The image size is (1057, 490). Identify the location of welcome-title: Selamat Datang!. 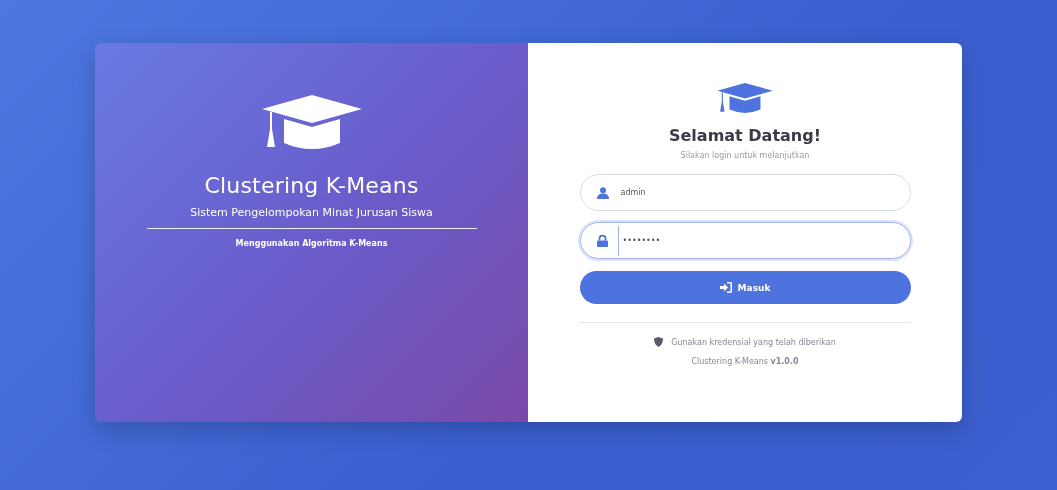
(745, 135).